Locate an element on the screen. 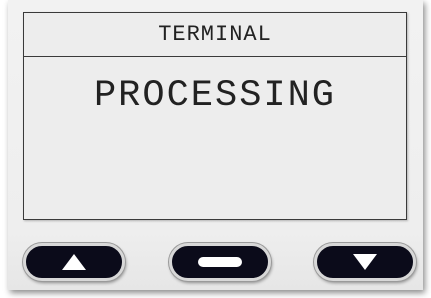 The height and width of the screenshot is (298, 431). screen-title: TERMINAL is located at coordinates (215, 35).